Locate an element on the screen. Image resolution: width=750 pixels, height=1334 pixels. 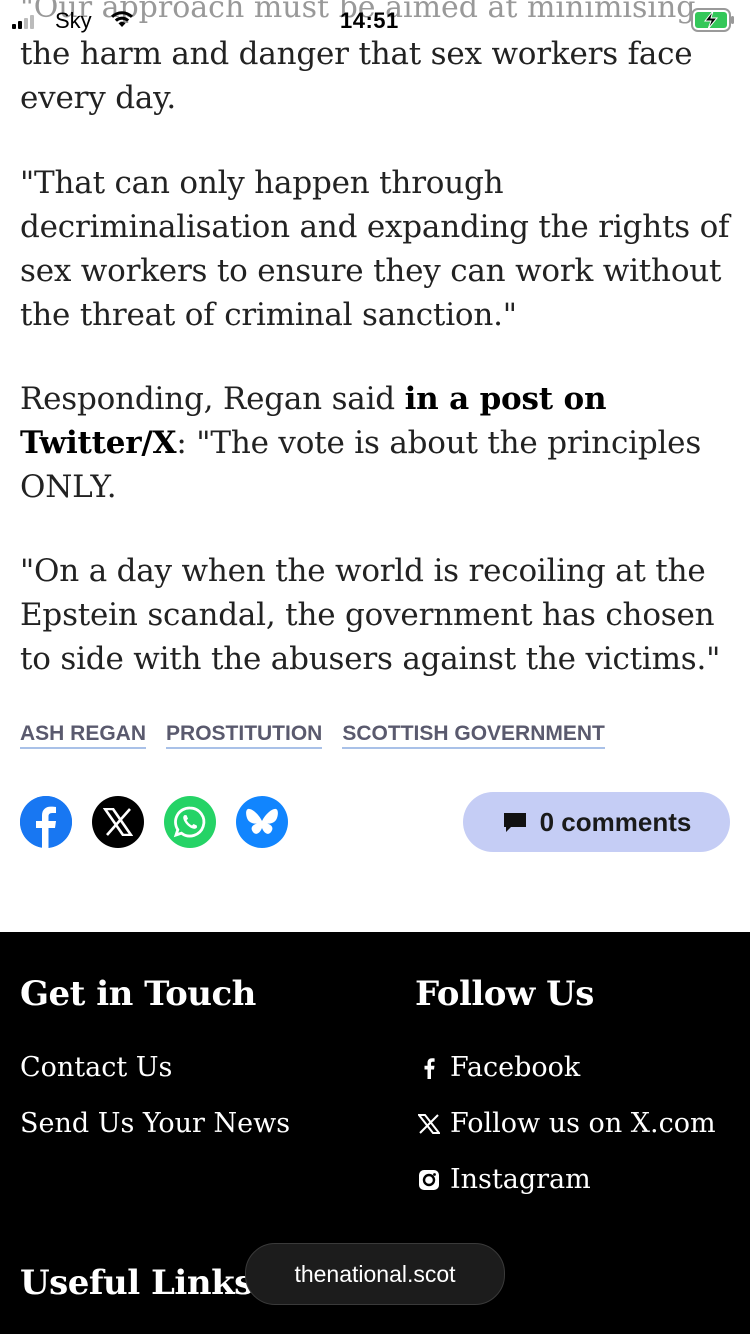
tag-ash-regan: ASH REGAN is located at coordinates (83, 735).